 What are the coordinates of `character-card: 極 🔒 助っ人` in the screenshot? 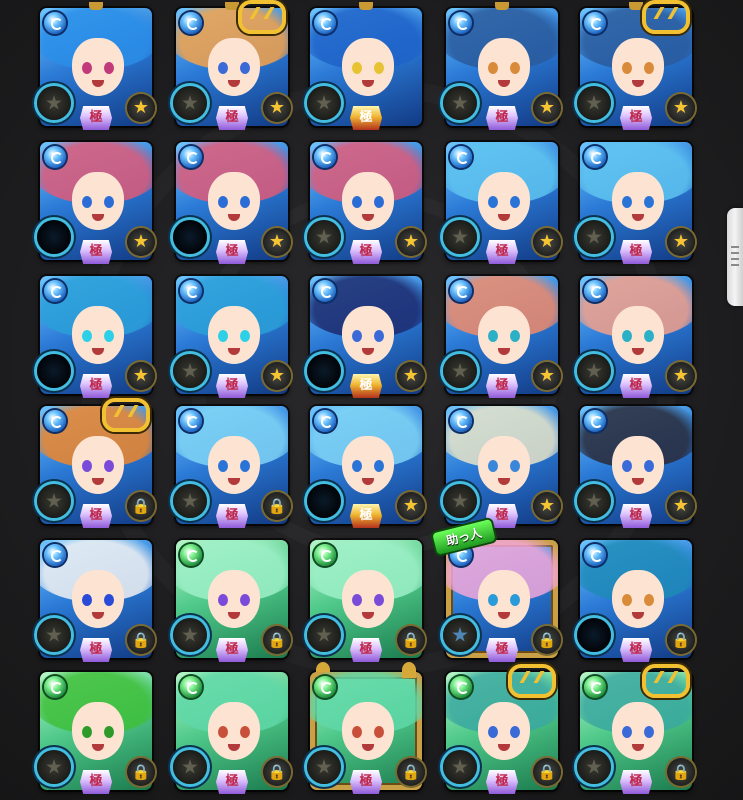 It's located at (496, 590).